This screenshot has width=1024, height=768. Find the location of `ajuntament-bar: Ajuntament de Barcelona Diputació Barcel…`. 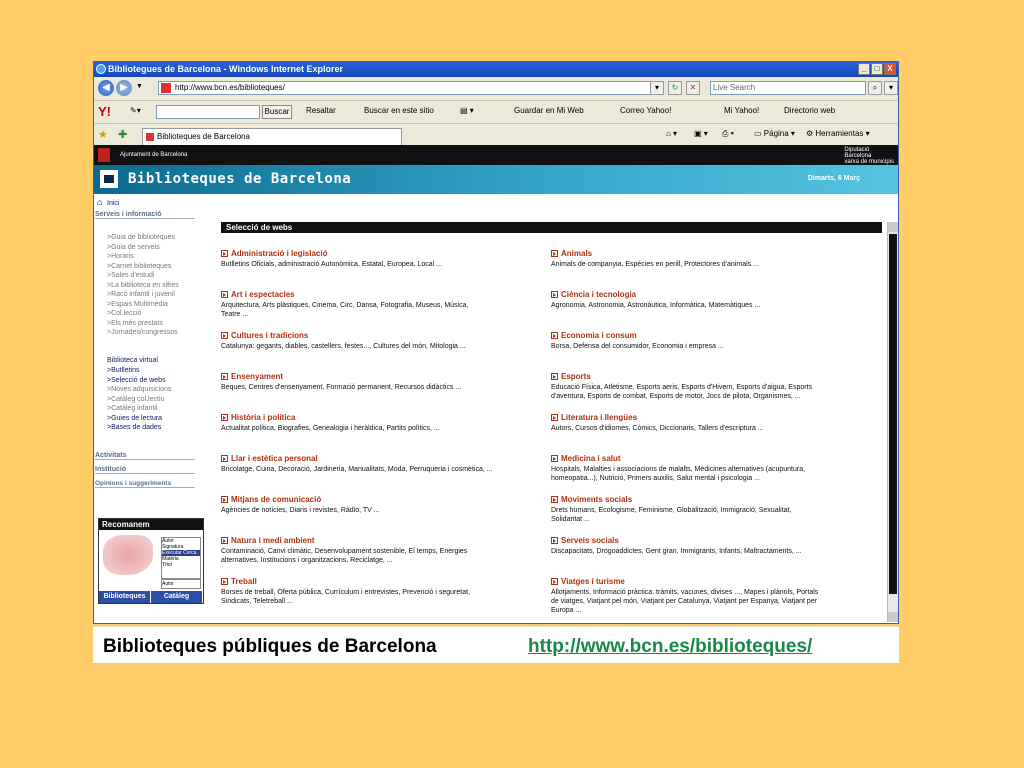

ajuntament-bar: Ajuntament de Barcelona Diputació Barcel… is located at coordinates (496, 155).